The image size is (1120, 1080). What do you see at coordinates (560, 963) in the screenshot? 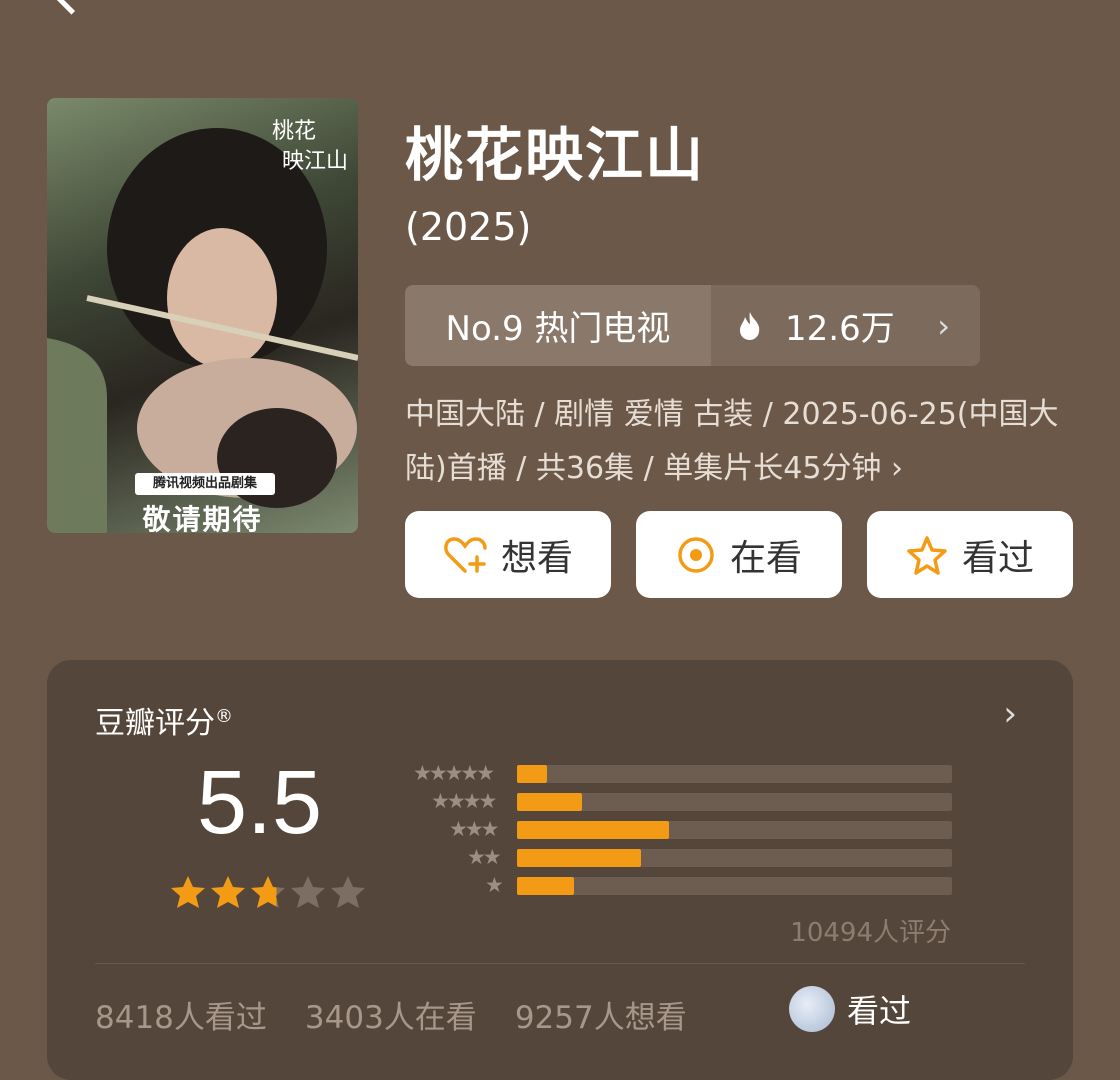
I see `divider` at bounding box center [560, 963].